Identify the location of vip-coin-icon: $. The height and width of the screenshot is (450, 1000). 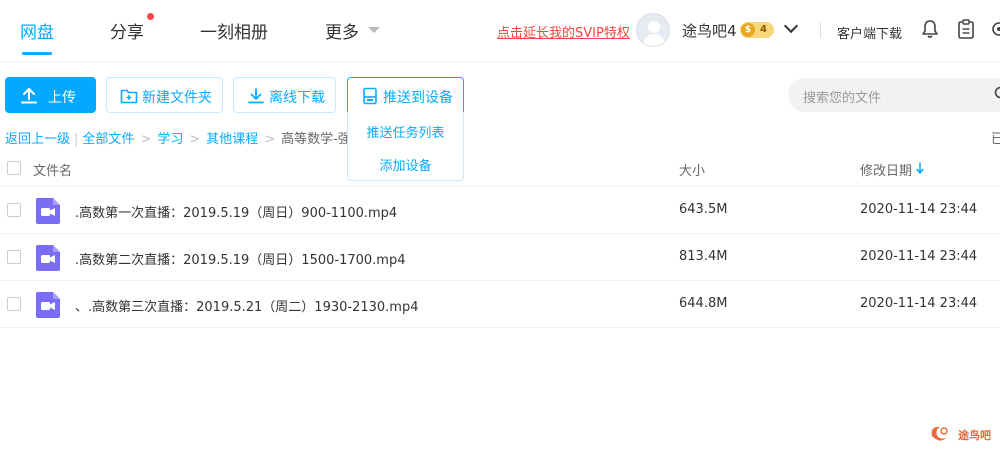
(748, 30).